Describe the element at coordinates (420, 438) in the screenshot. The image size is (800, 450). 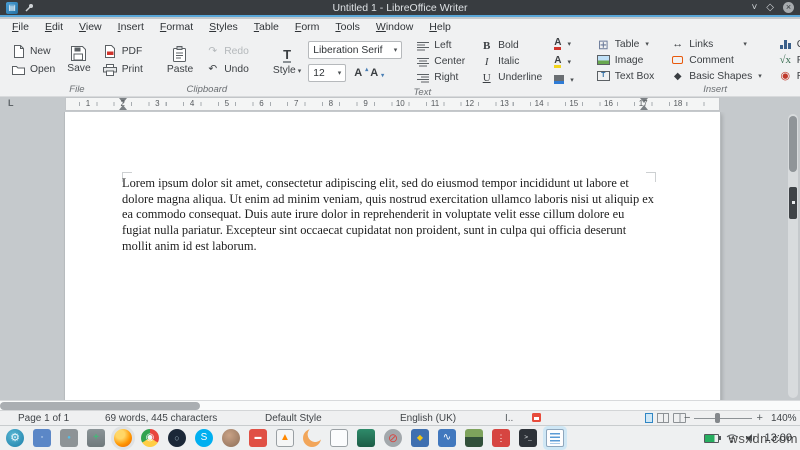
I see `taskbar-app-kde-utility: ◆` at that location.